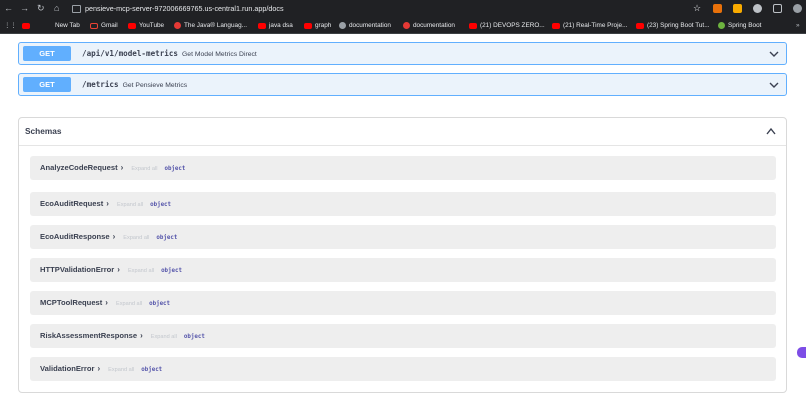 This screenshot has width=806, height=403. I want to click on model-name: EcoAuditRequest, so click(71, 203).